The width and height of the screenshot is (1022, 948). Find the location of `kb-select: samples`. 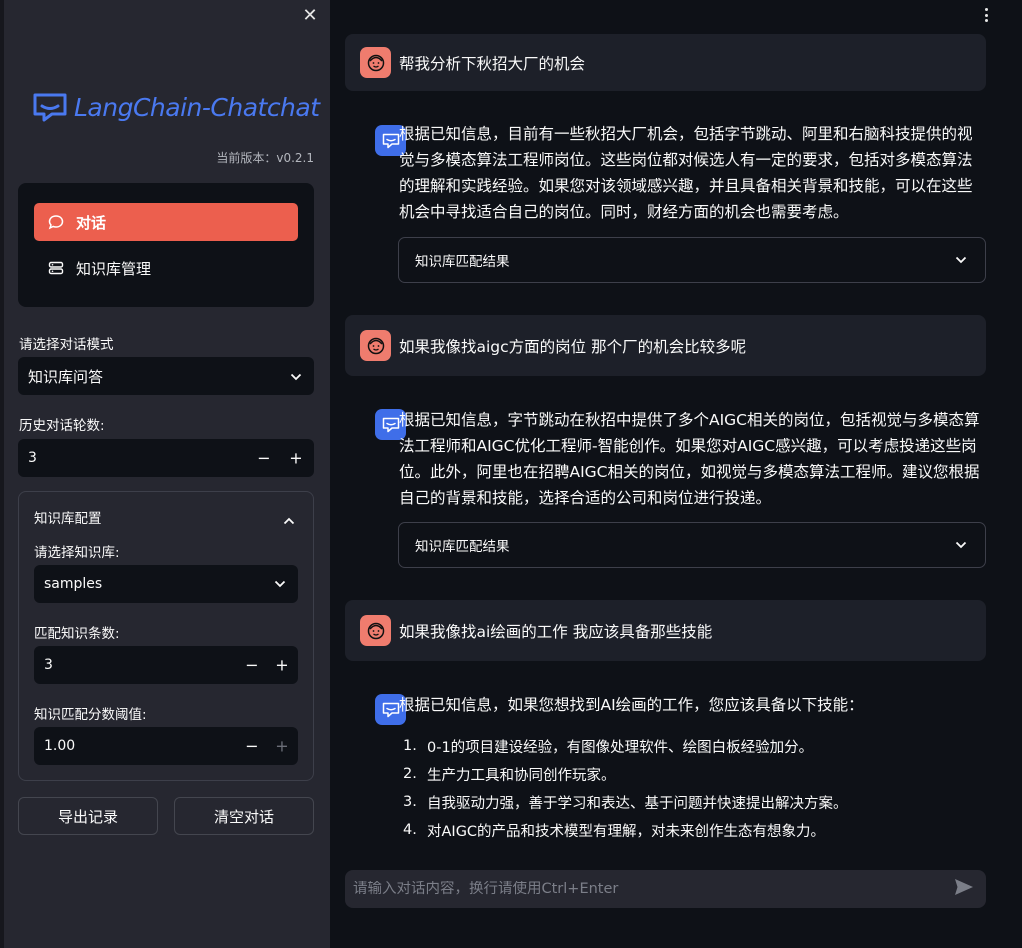

kb-select: samples is located at coordinates (166, 584).